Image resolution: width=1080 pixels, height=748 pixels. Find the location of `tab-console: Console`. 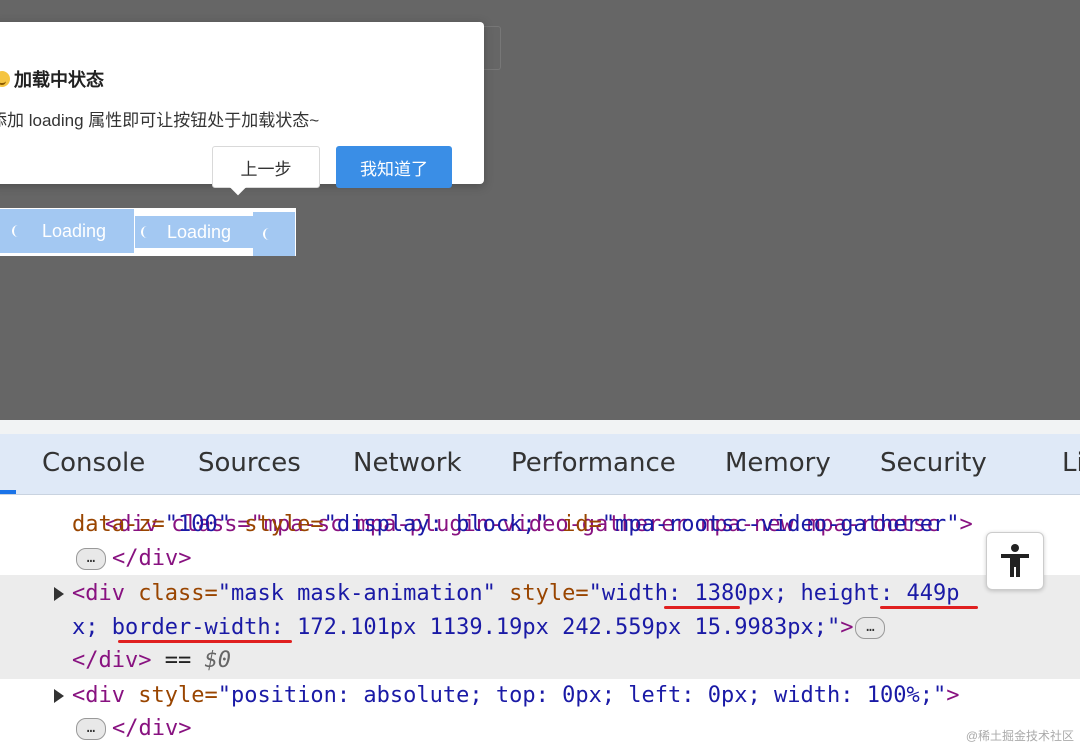

tab-console: Console is located at coordinates (93, 463).